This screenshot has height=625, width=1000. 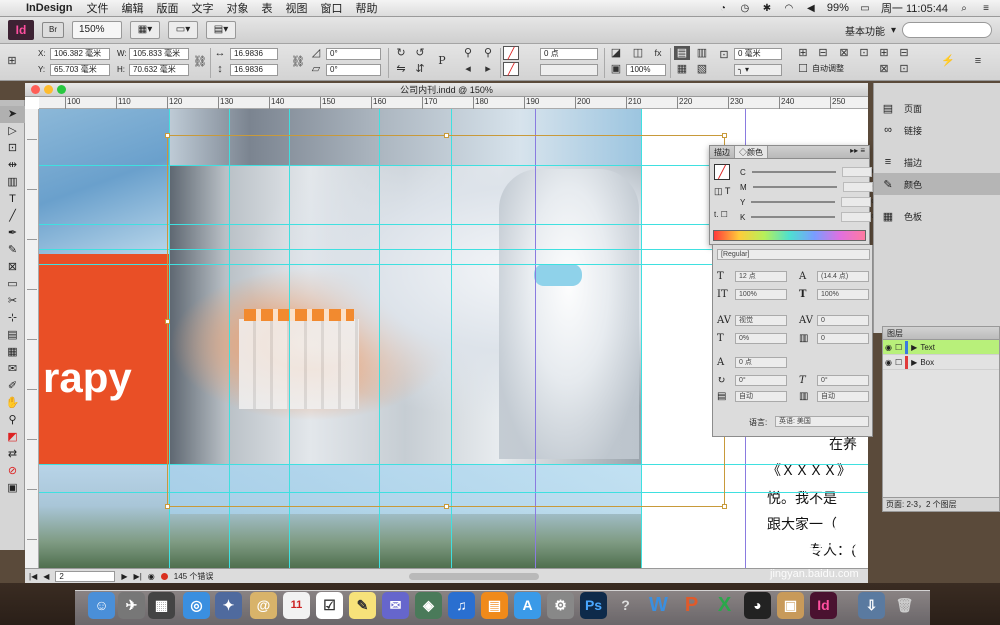 What do you see at coordinates (12, 335) in the screenshot?
I see `gradient-swatch-tool-icon: ▤` at bounding box center [12, 335].